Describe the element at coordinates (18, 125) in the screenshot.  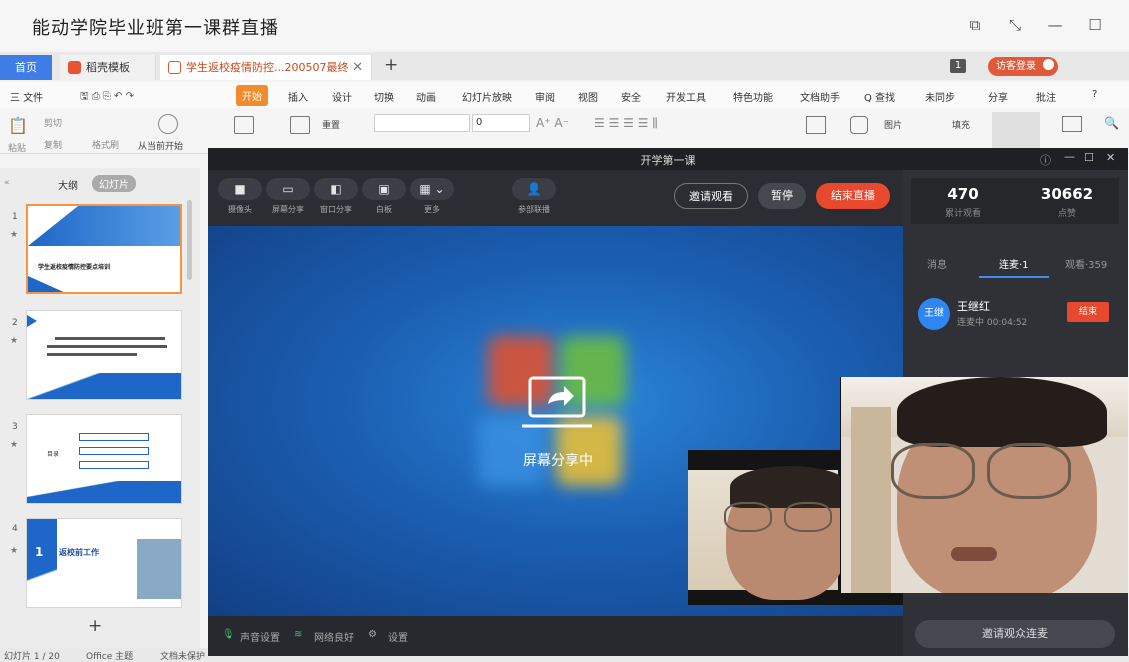
I see `paste-icon: 📋` at that location.